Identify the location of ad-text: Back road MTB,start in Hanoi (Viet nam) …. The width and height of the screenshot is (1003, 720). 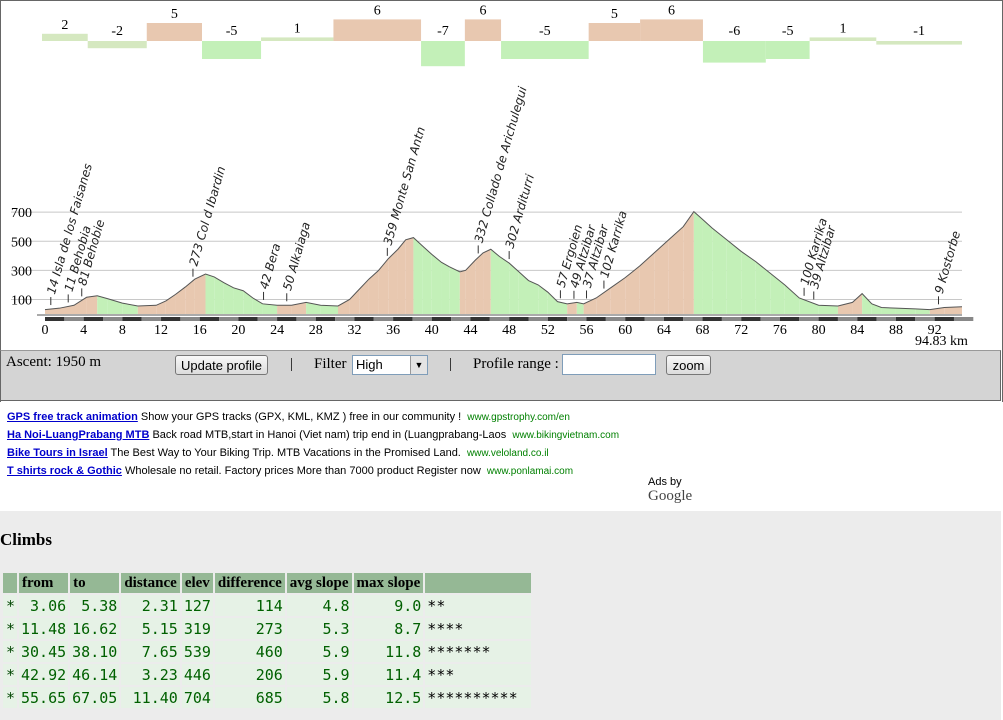
(329, 435).